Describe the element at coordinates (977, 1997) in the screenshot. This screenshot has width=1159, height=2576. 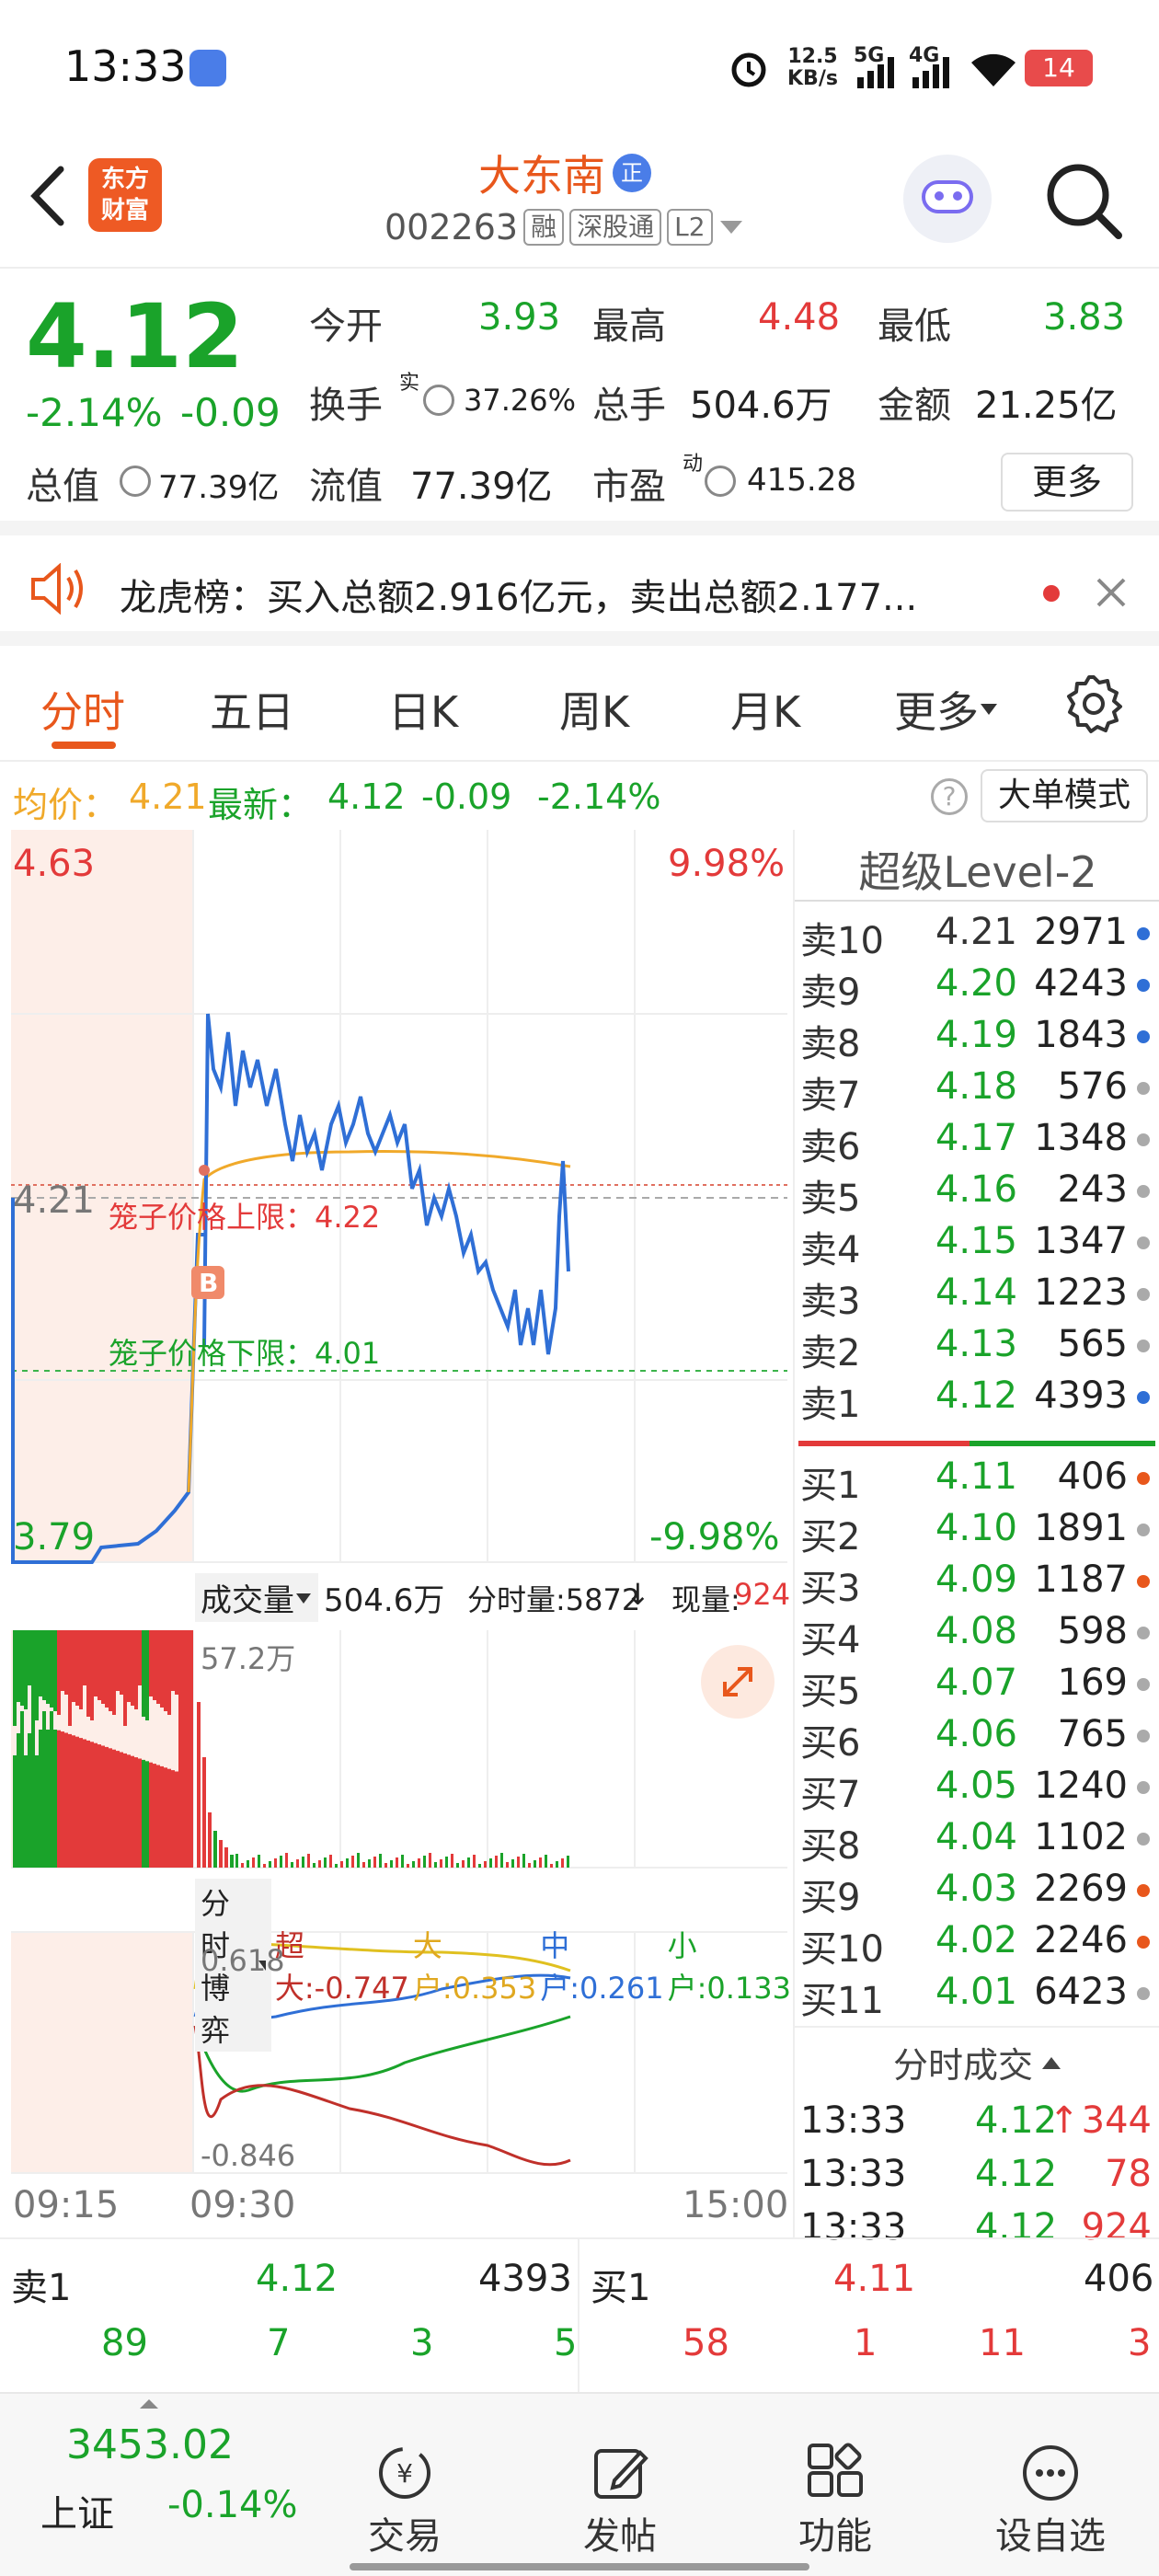
I see `bid-row: 买11 4.01 6423` at that location.